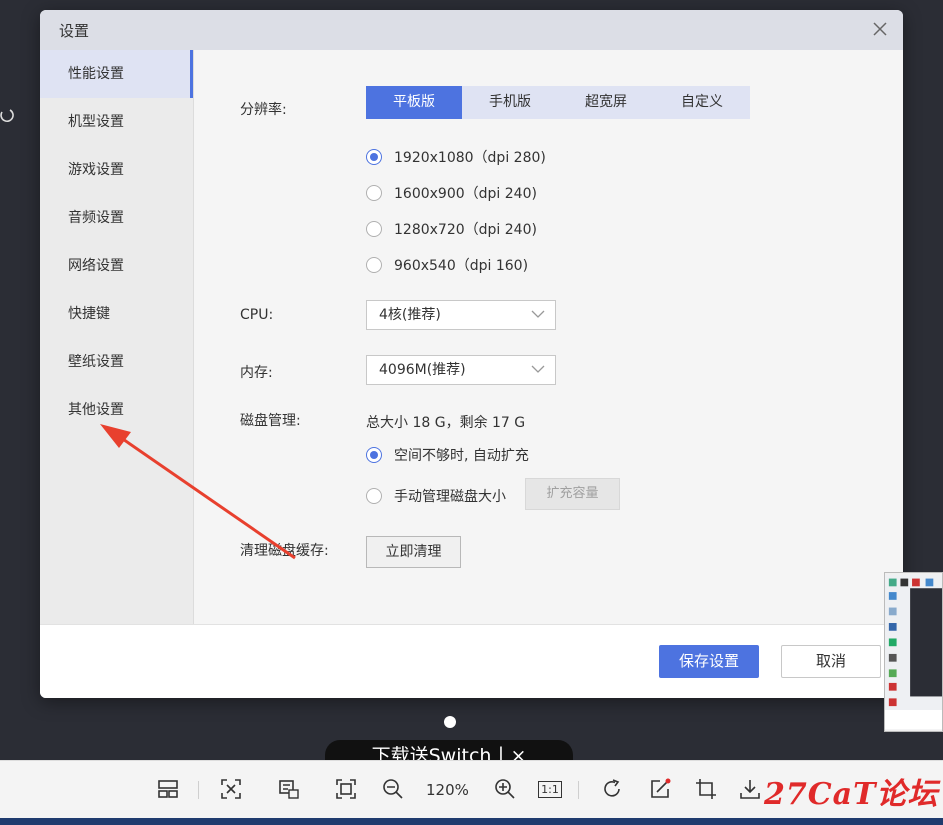  Describe the element at coordinates (116, 74) in the screenshot. I see `sidebar-item-performance: 性能设置` at that location.